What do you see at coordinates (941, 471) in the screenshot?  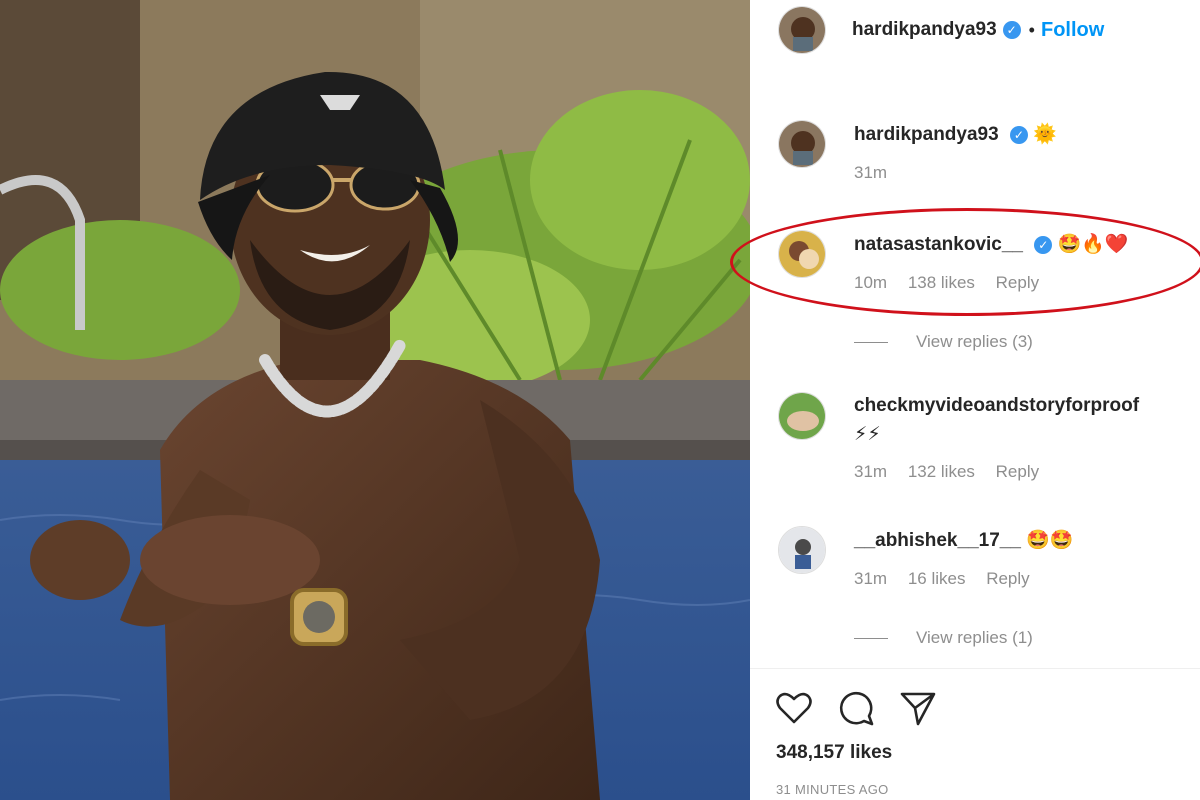 I see `comment-likes: 132 likes` at bounding box center [941, 471].